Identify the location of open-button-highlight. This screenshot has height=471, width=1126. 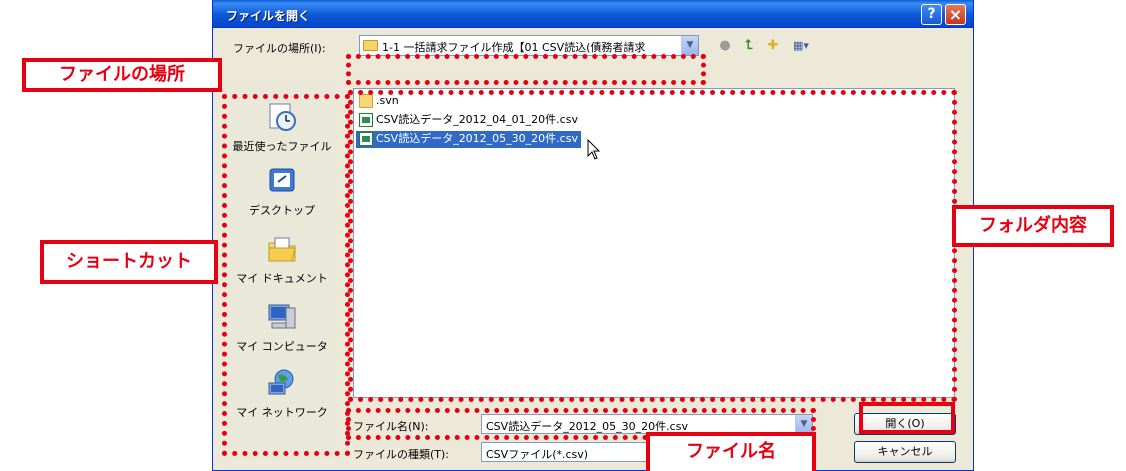
(907, 418).